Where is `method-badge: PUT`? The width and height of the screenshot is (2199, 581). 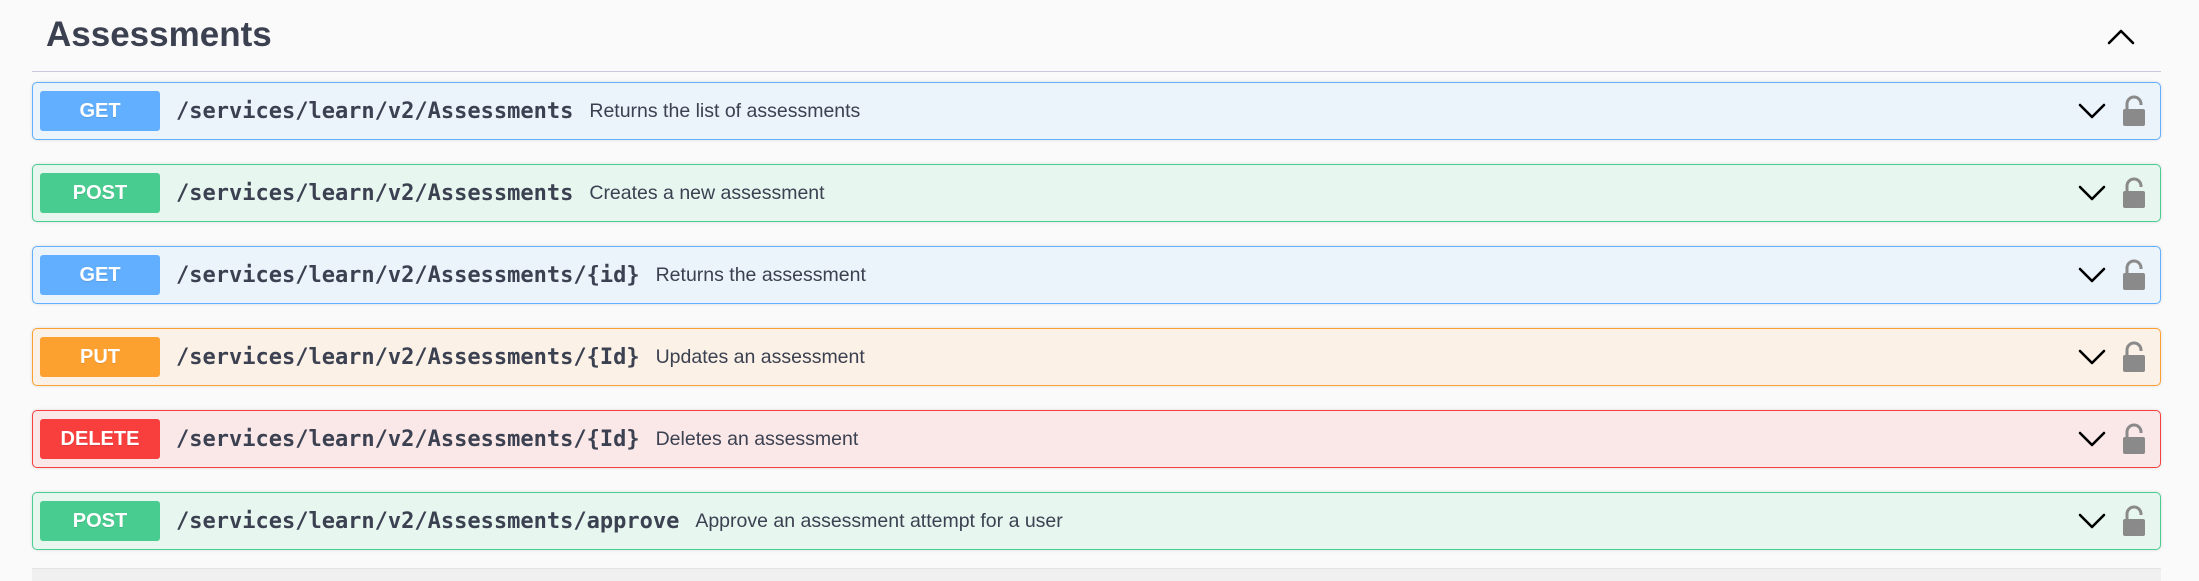 method-badge: PUT is located at coordinates (100, 357).